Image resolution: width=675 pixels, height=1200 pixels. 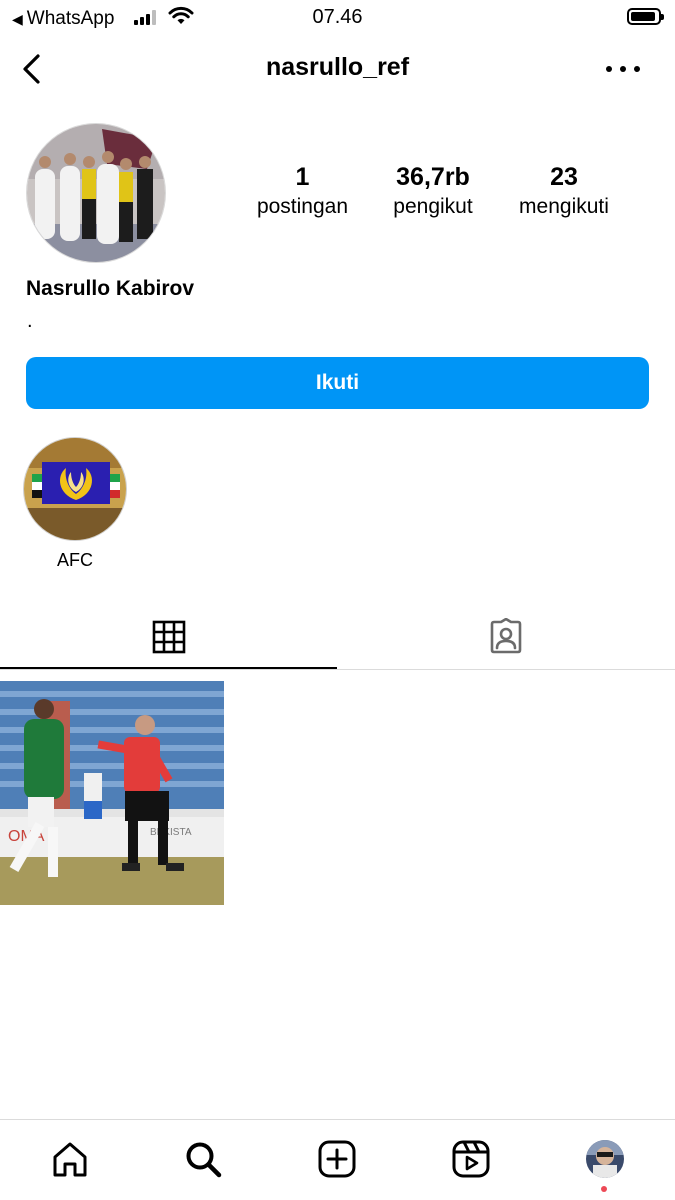 I want to click on grid-icon, so click(x=168, y=637).